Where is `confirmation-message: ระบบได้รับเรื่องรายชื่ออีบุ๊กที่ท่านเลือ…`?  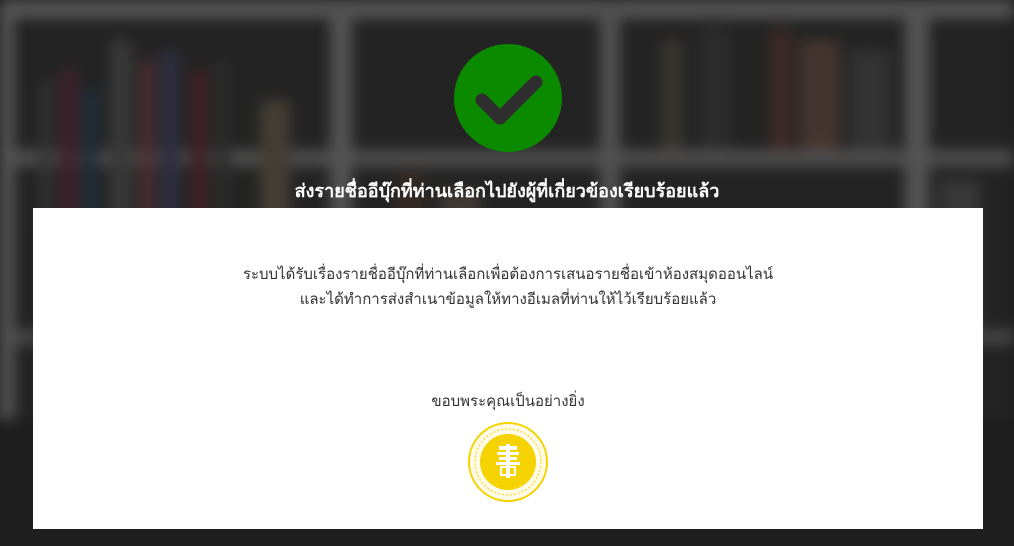 confirmation-message: ระบบได้รับเรื่องรายชื่ออีบุ๊กที่ท่านเลือ… is located at coordinates (508, 287).